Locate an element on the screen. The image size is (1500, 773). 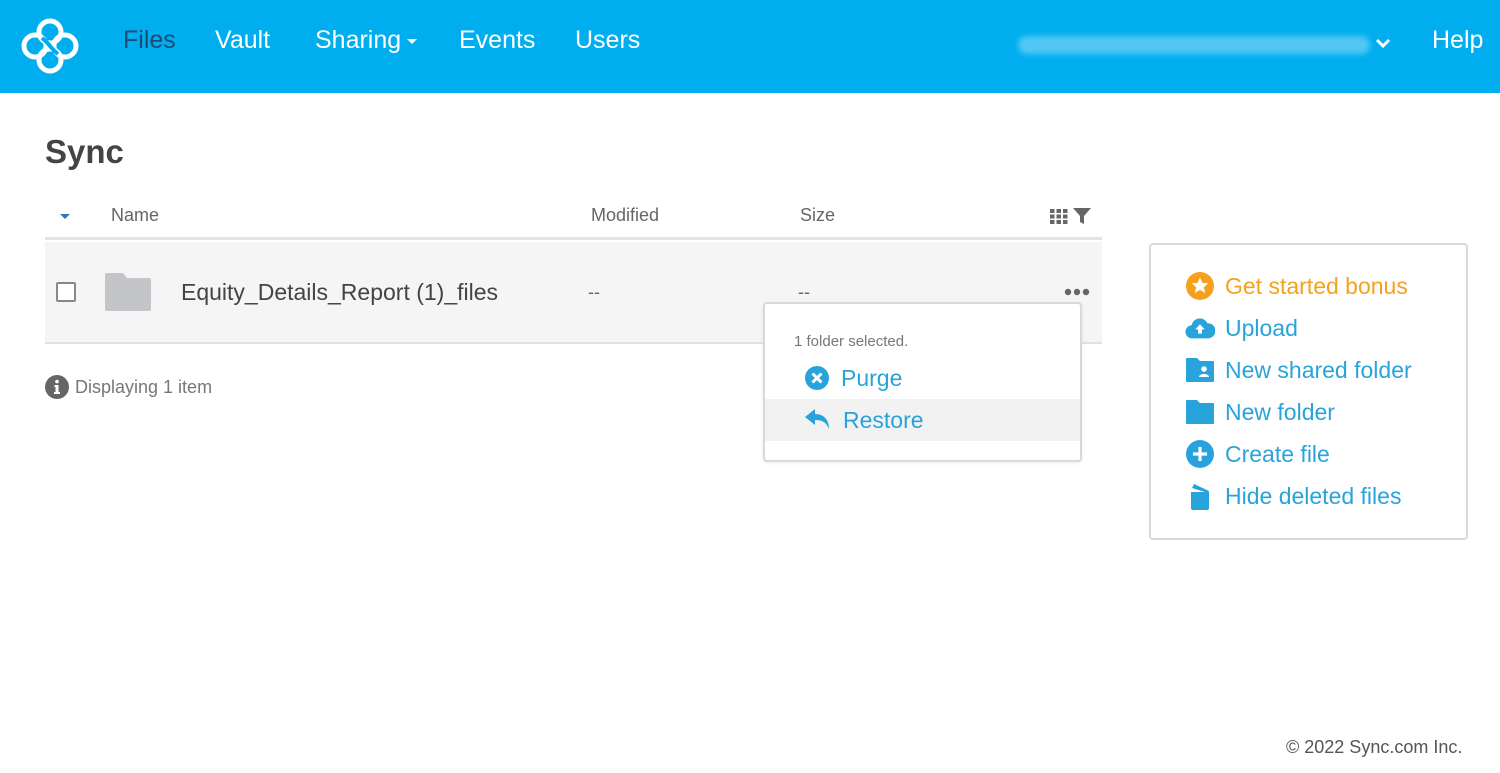
page-title: Sync is located at coordinates (84, 151).